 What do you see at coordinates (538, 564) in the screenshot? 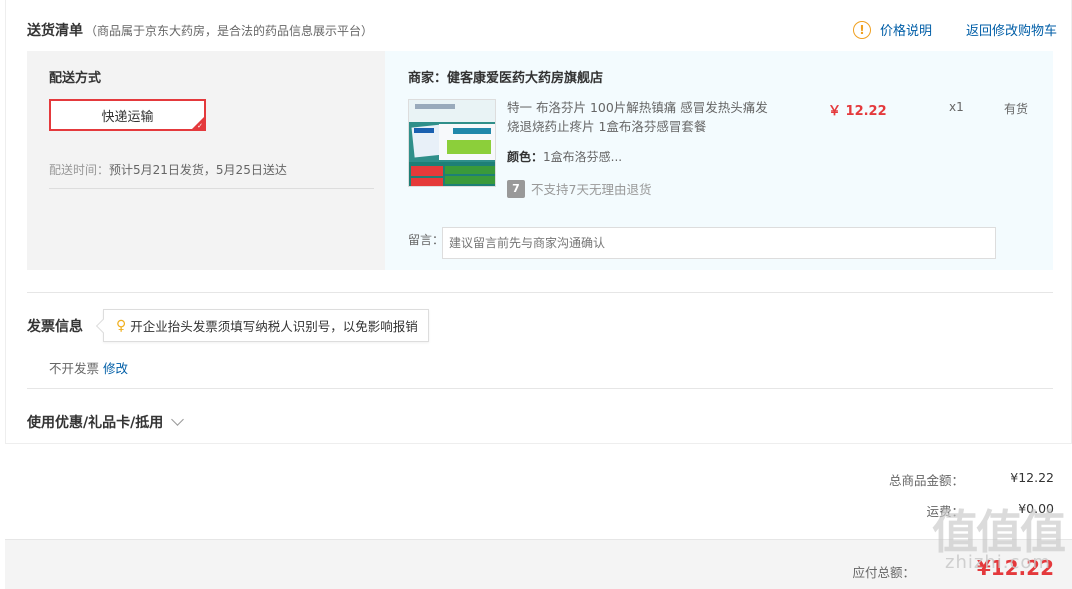
I see `payable-bar: 应付总额： ¥12.22` at bounding box center [538, 564].